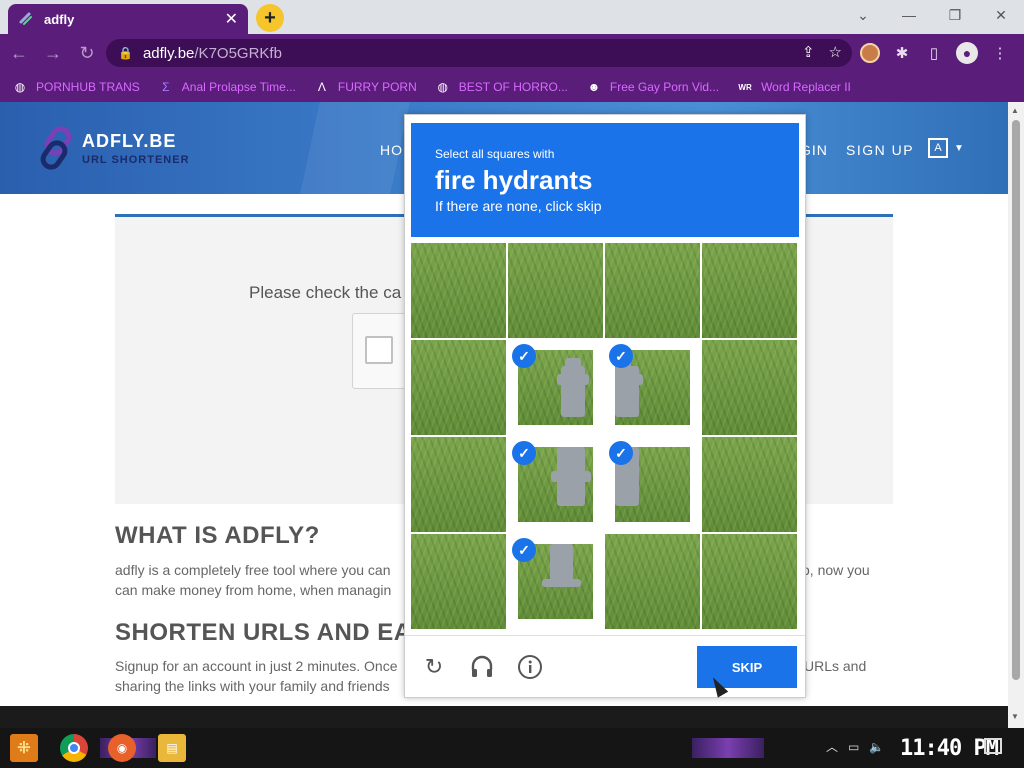 This screenshot has width=1024, height=768. I want to click on reload-button: ↻, so click(87, 53).